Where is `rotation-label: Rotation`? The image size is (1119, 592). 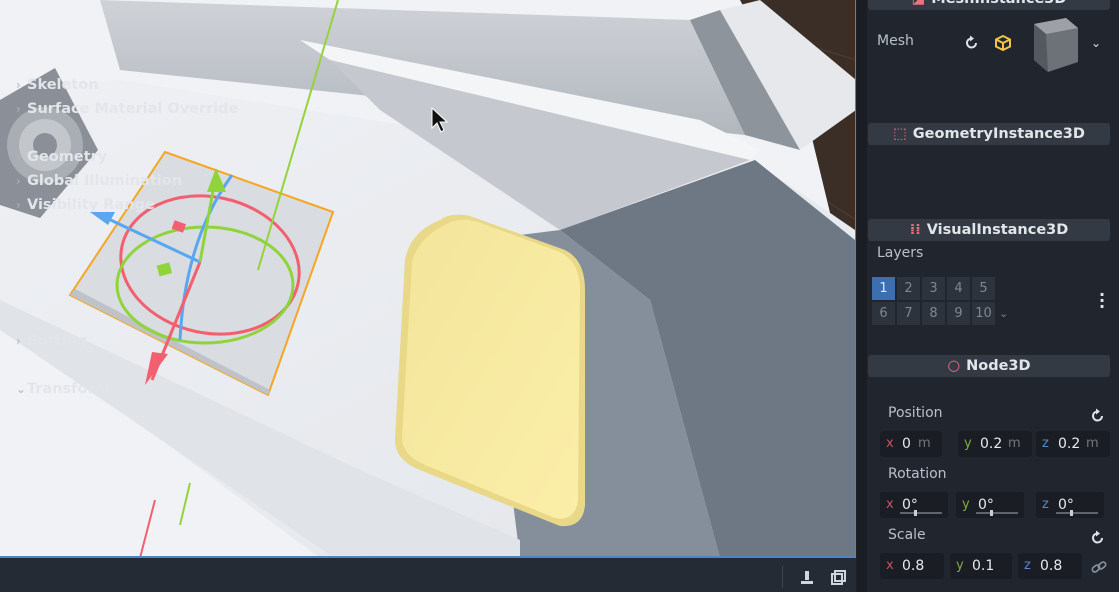 rotation-label: Rotation is located at coordinates (917, 474).